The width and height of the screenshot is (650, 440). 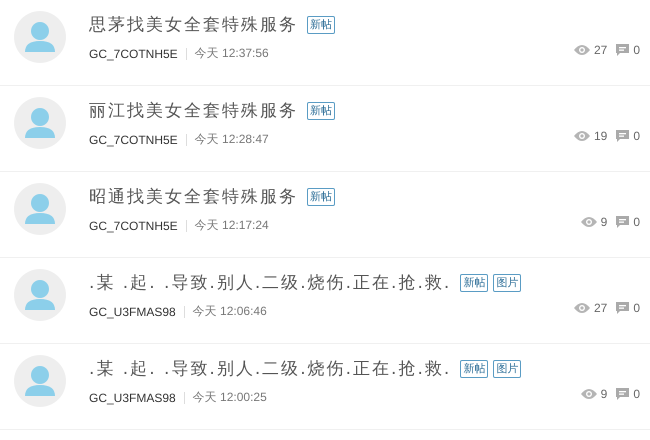 What do you see at coordinates (193, 110) in the screenshot?
I see `post-title: 丽江找美女全套特殊服务` at bounding box center [193, 110].